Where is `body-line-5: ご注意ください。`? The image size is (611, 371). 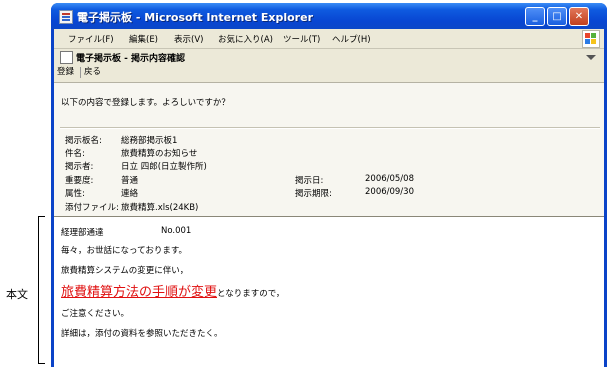
body-line-5: ご注意ください。 is located at coordinates (95, 314).